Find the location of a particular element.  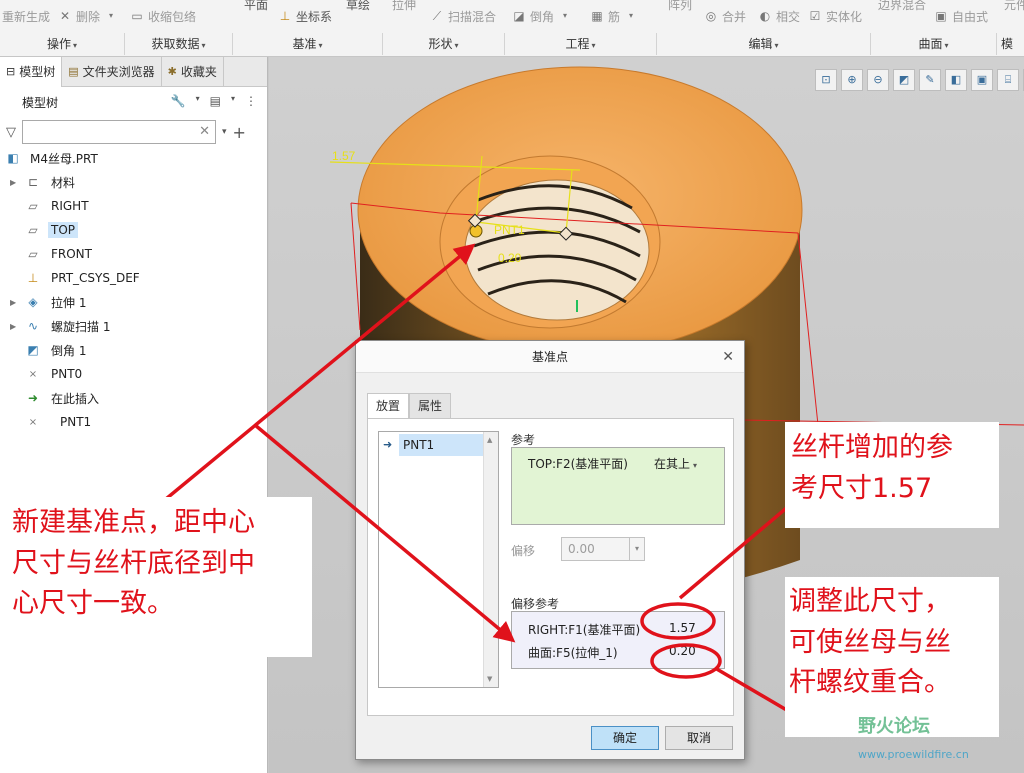

tab-folder-browser: ▤ 文件夹浏览器 is located at coordinates (112, 72).